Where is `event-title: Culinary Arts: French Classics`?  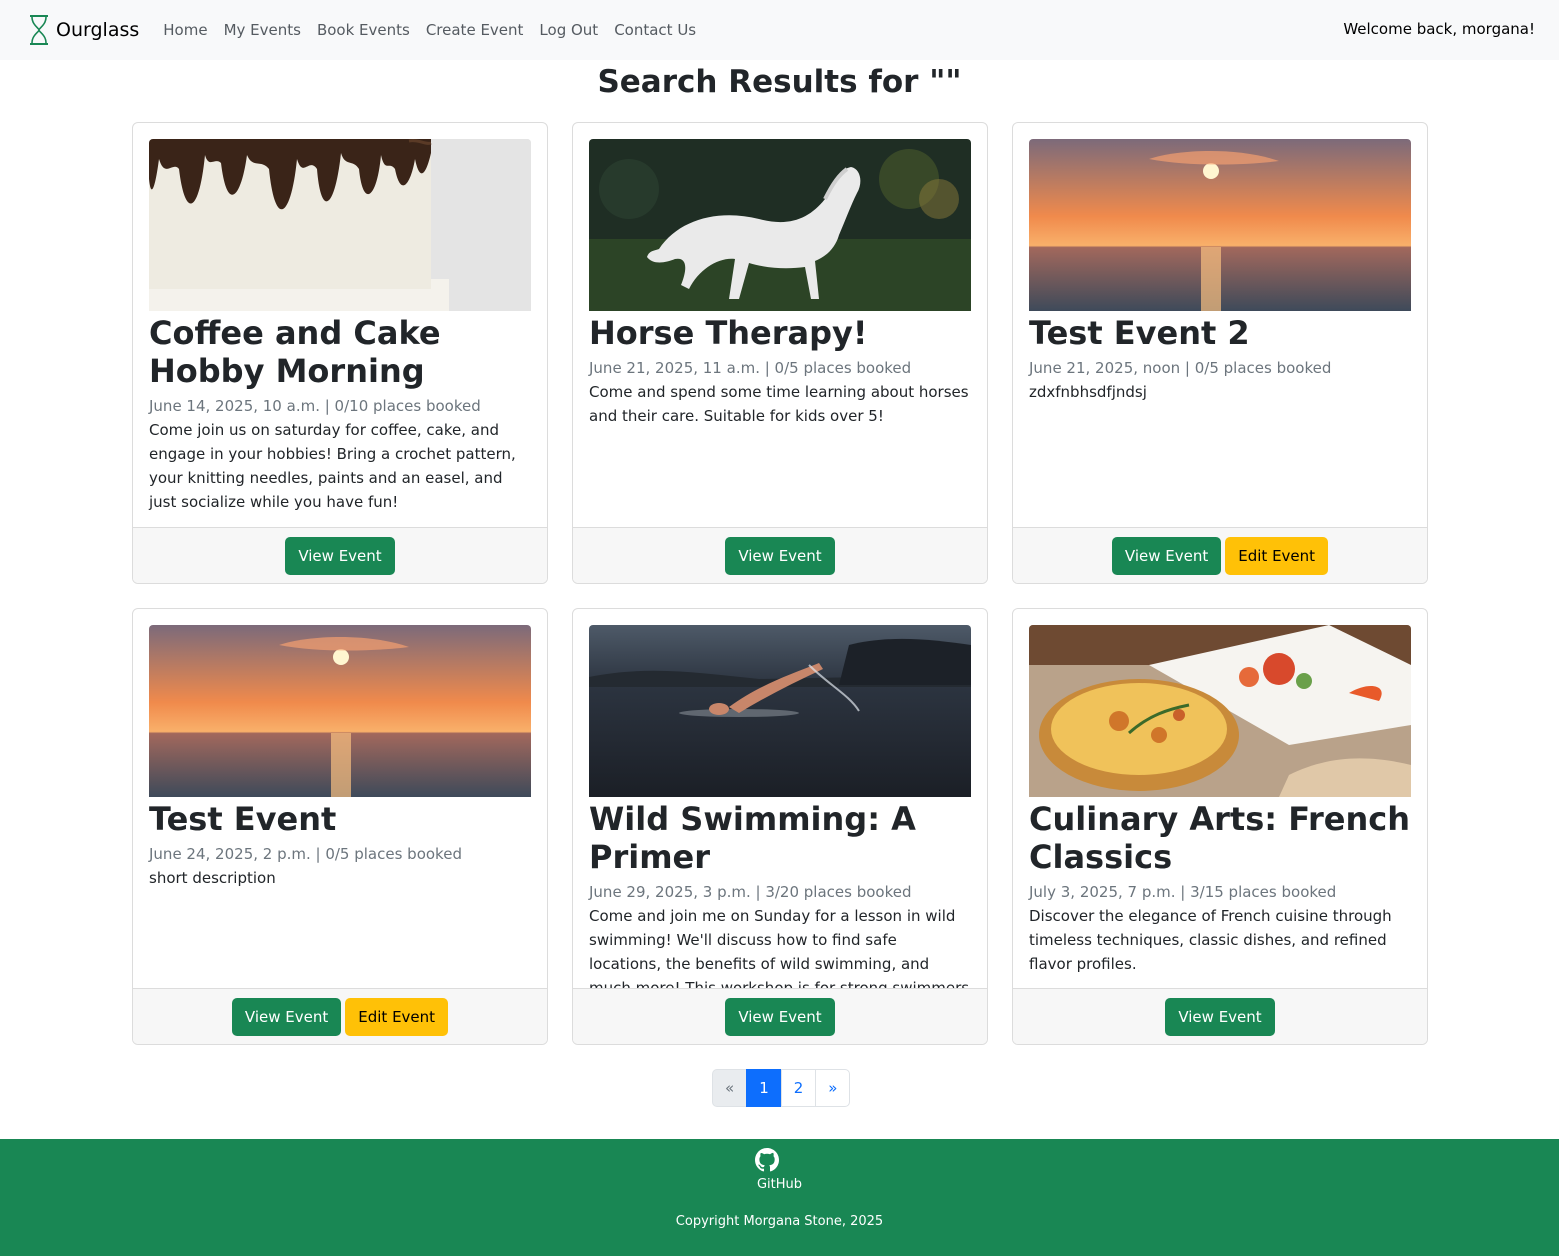 event-title: Culinary Arts: French Classics is located at coordinates (1220, 838).